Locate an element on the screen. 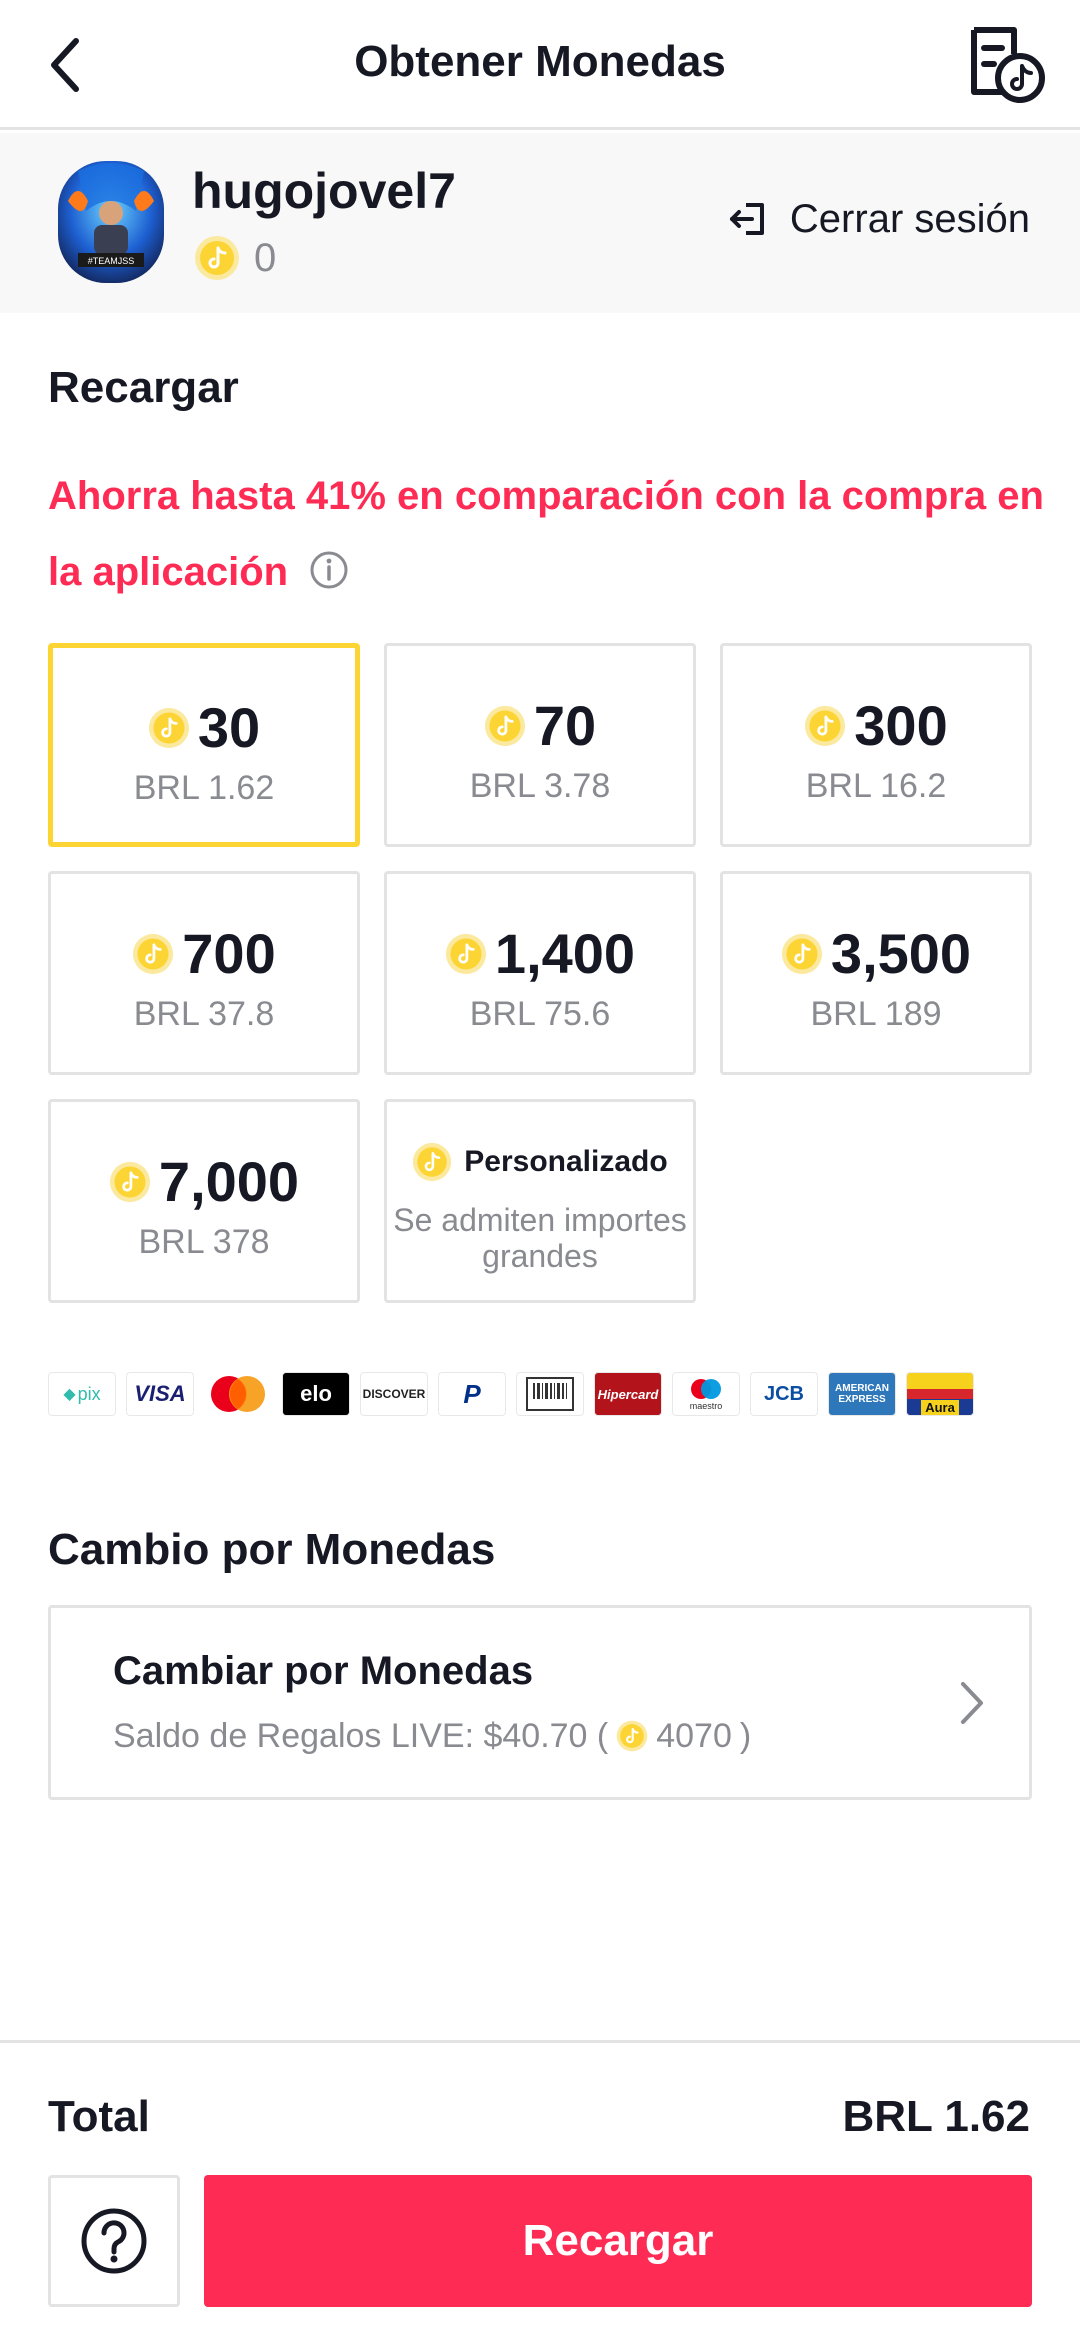 Image resolution: width=1080 pixels, height=2340 pixels. coin-package-tile: 7,000 BRL 378 is located at coordinates (204, 1201).